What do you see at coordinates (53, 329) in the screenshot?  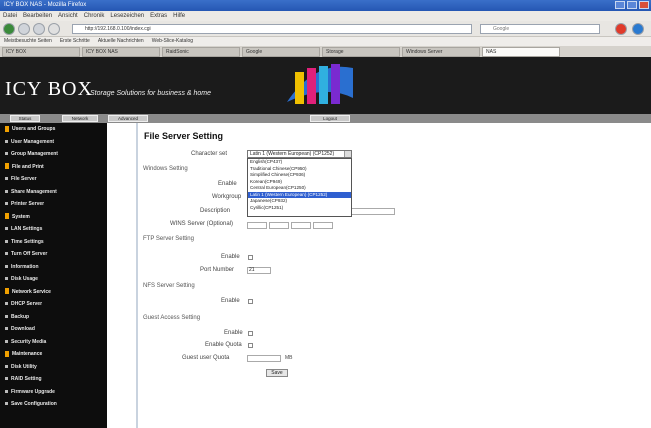 I see `sidebar-item: Download` at bounding box center [53, 329].